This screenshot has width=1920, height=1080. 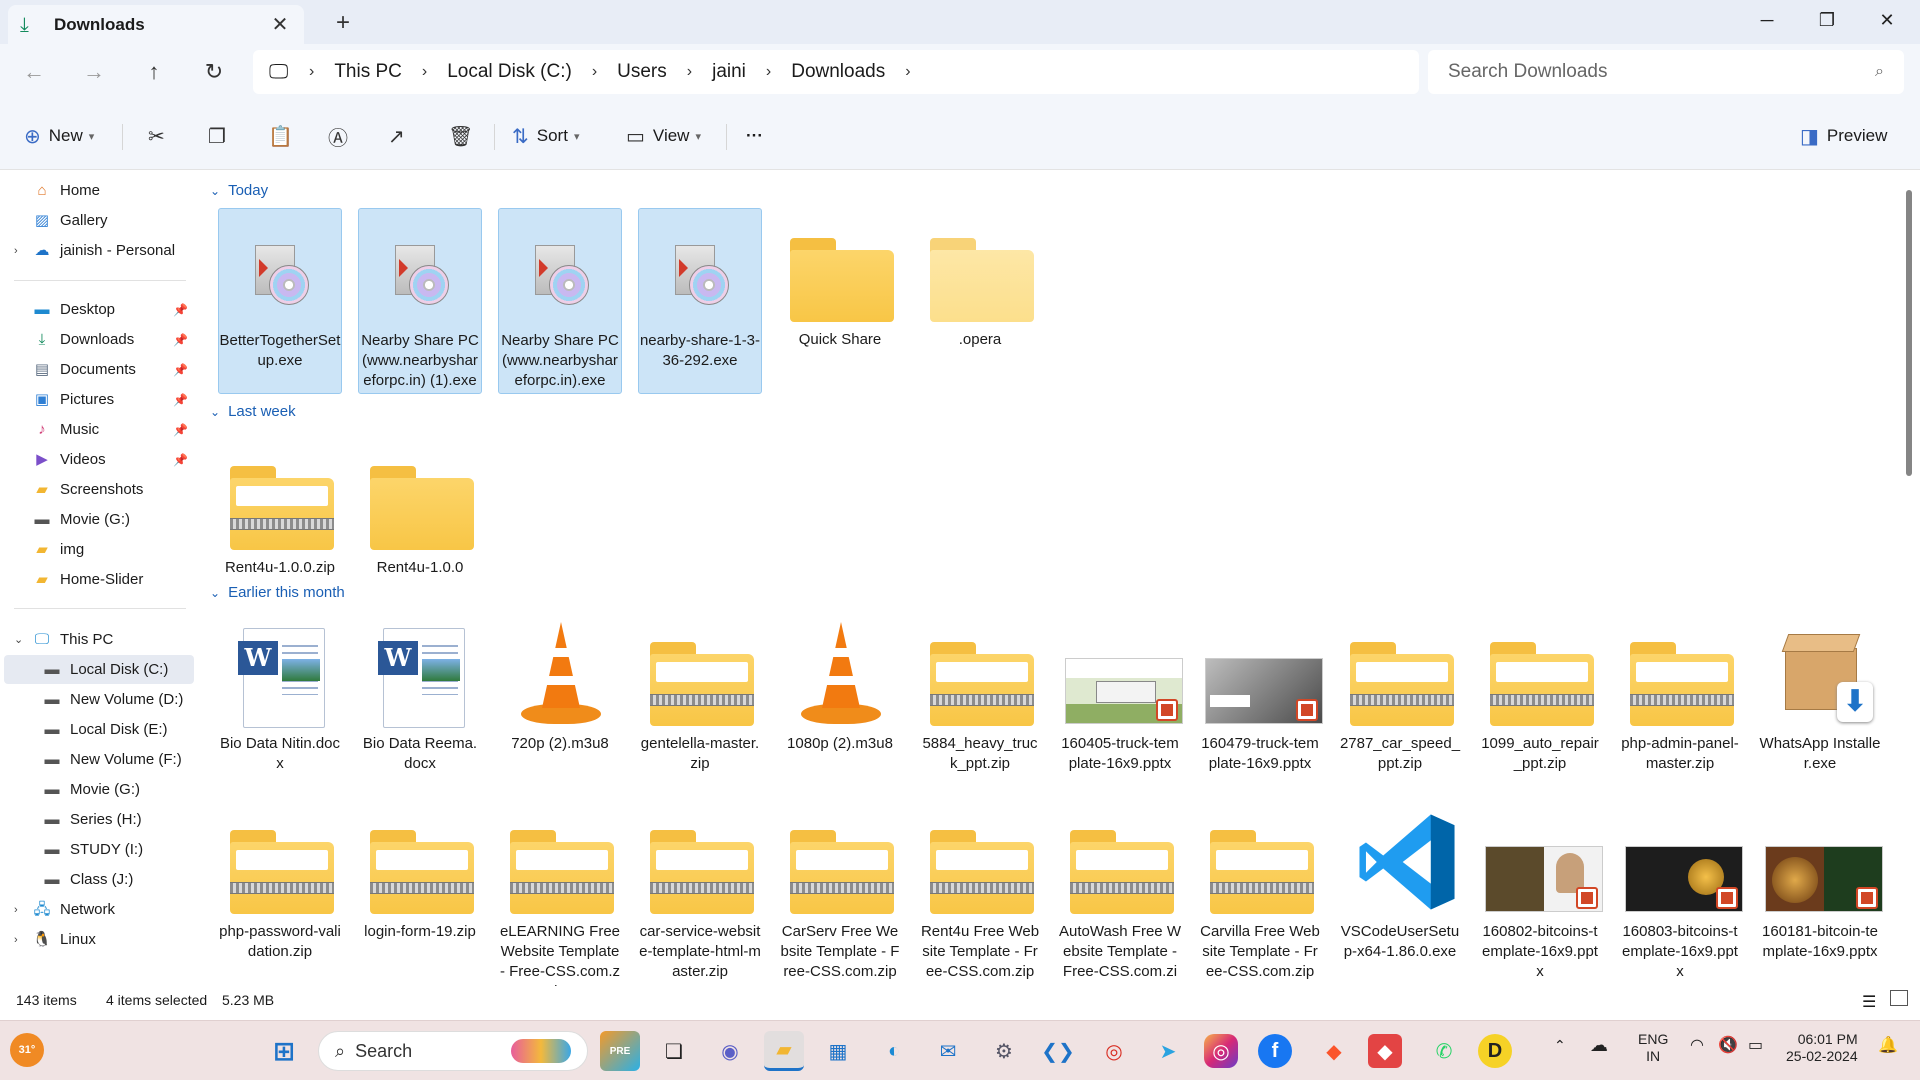 What do you see at coordinates (1560, 1045) in the screenshot?
I see `chevron-up-icon: ⌃` at bounding box center [1560, 1045].